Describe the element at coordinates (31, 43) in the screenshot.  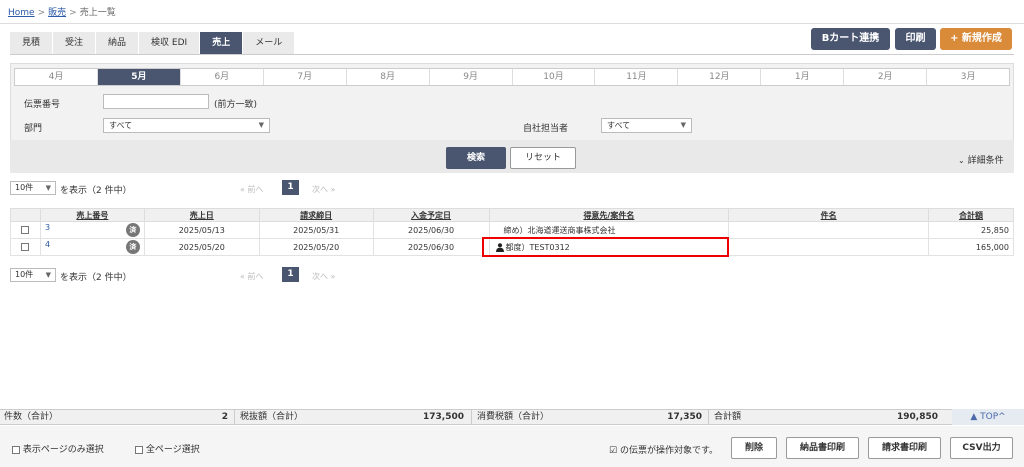
I see `tab-estimate: 見積` at that location.